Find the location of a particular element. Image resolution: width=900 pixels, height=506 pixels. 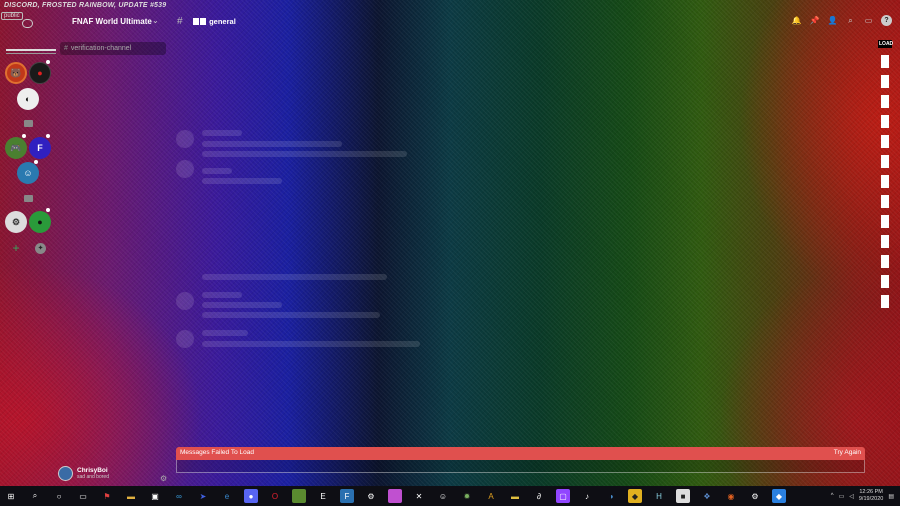

app-icon: ∂ is located at coordinates (539, 496).